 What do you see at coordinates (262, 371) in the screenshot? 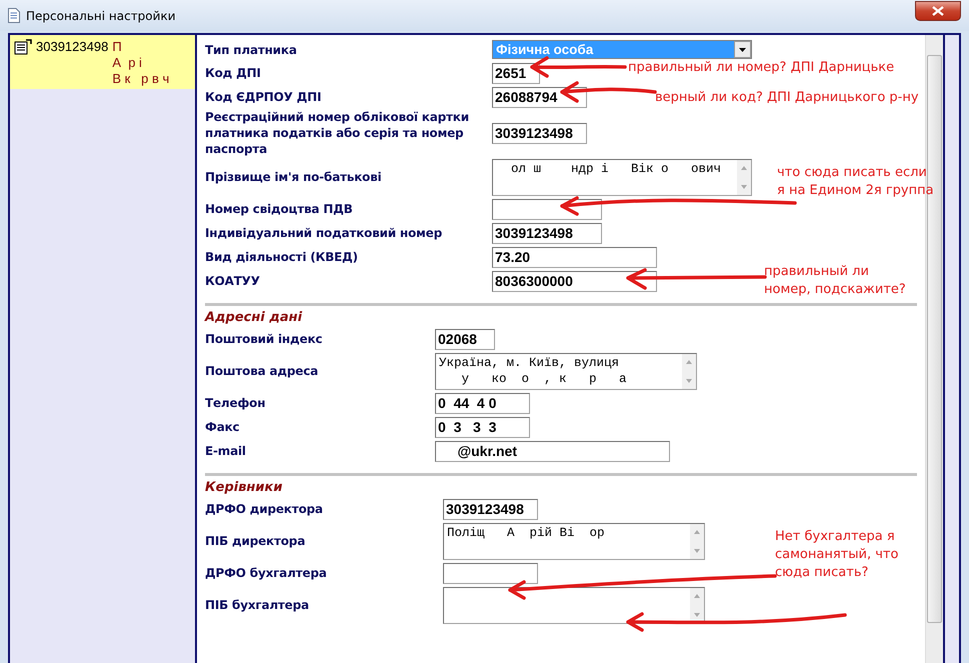
I see `field-label: Поштова адреса` at bounding box center [262, 371].